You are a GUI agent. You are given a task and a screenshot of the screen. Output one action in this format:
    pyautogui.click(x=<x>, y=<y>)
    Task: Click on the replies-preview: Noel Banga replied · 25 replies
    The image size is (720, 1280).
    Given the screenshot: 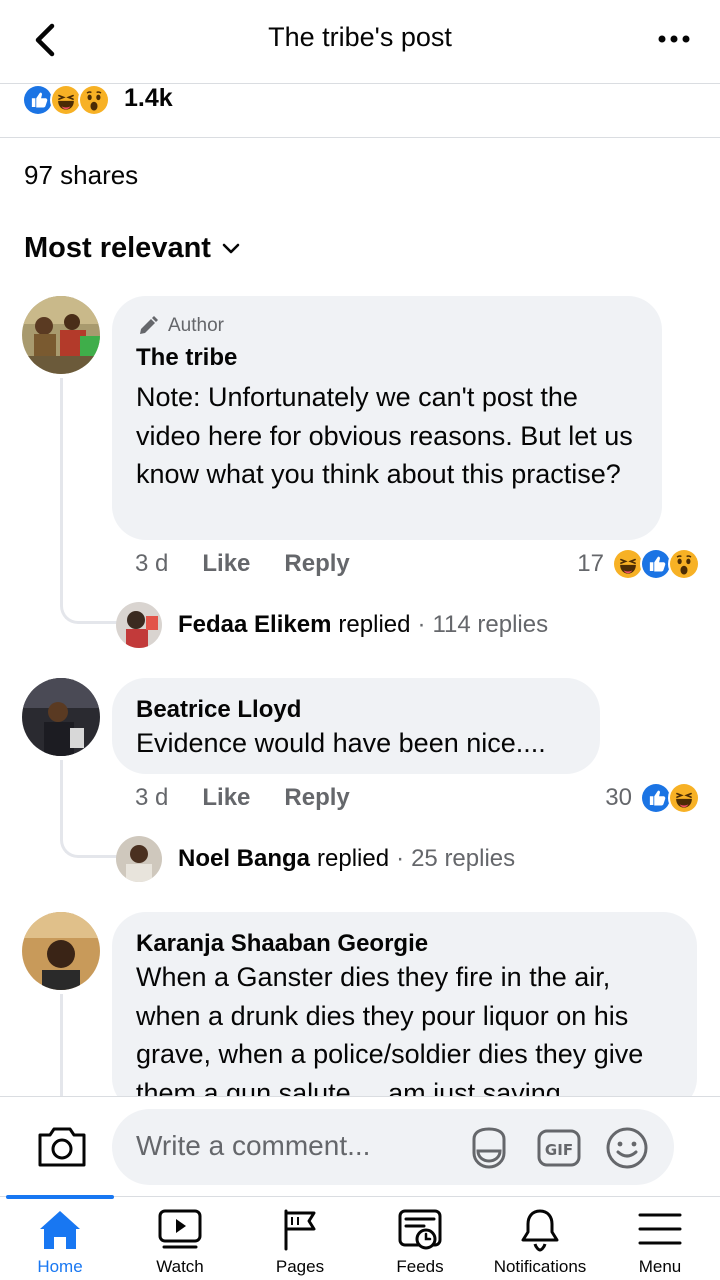 What is the action you would take?
    pyautogui.click(x=315, y=859)
    